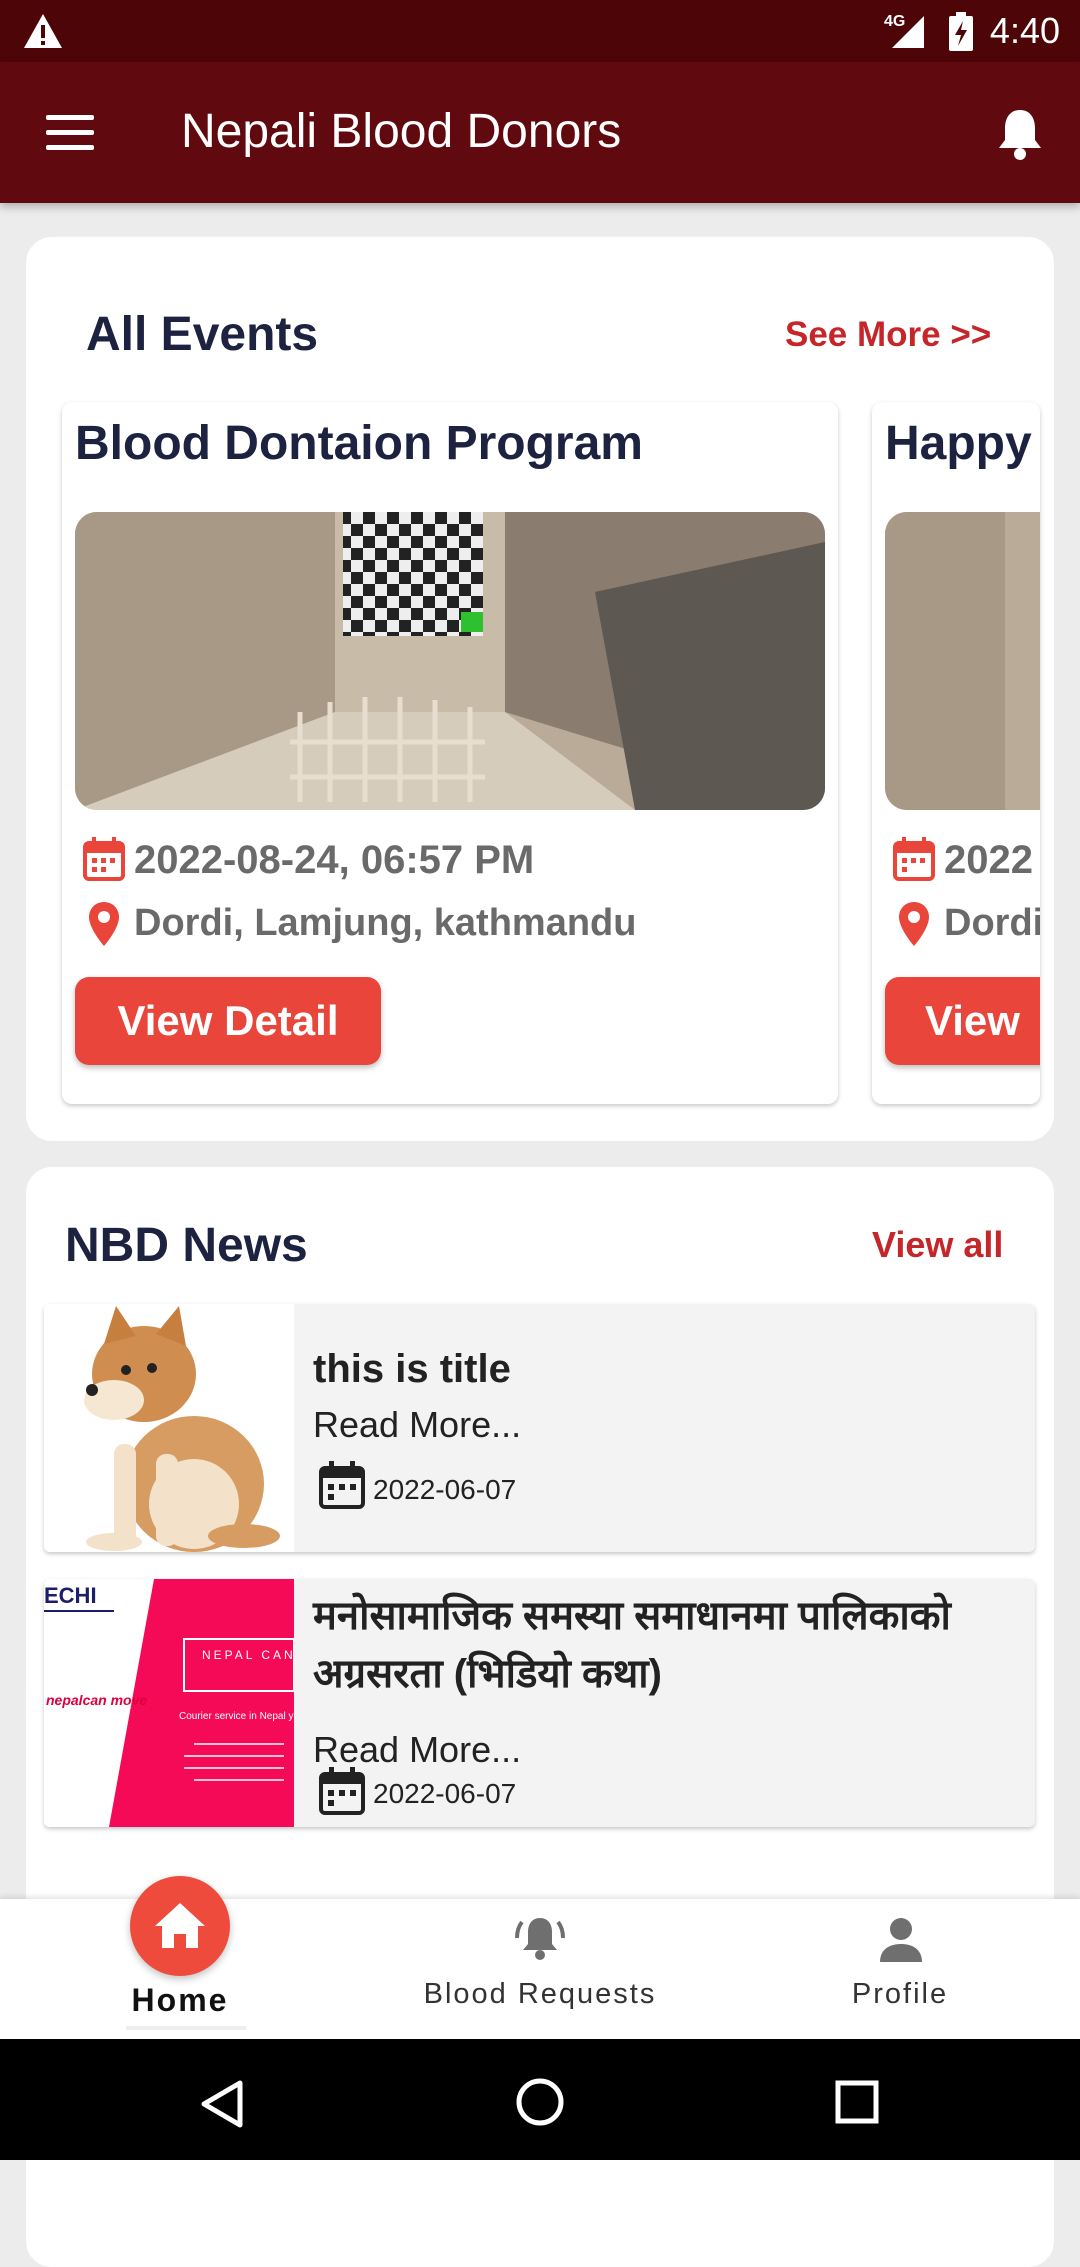  Describe the element at coordinates (96, 1700) in the screenshot. I see `svg-text: nepalcan move` at that location.